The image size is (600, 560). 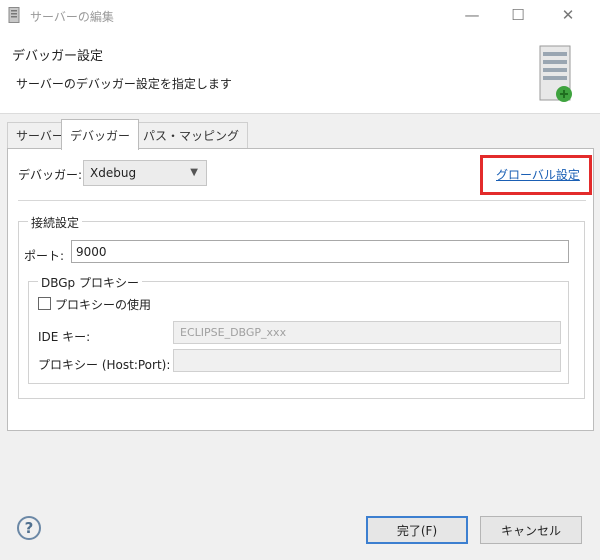 What do you see at coordinates (145, 173) in the screenshot?
I see `debugger-select: Xdebug ▼` at bounding box center [145, 173].